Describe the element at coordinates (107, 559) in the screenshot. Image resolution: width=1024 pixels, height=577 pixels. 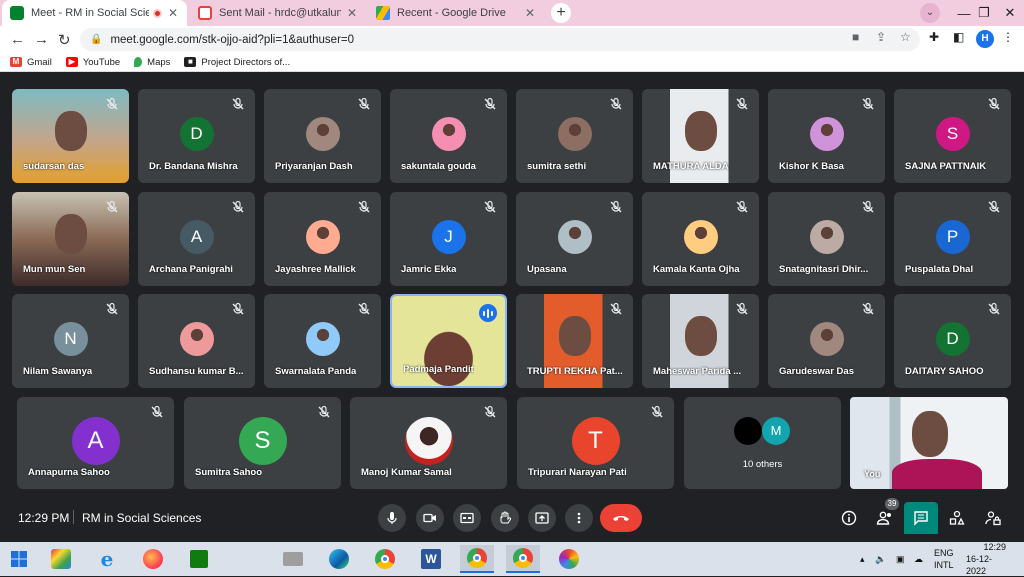
I see `taskbar-app-ie: e` at that location.